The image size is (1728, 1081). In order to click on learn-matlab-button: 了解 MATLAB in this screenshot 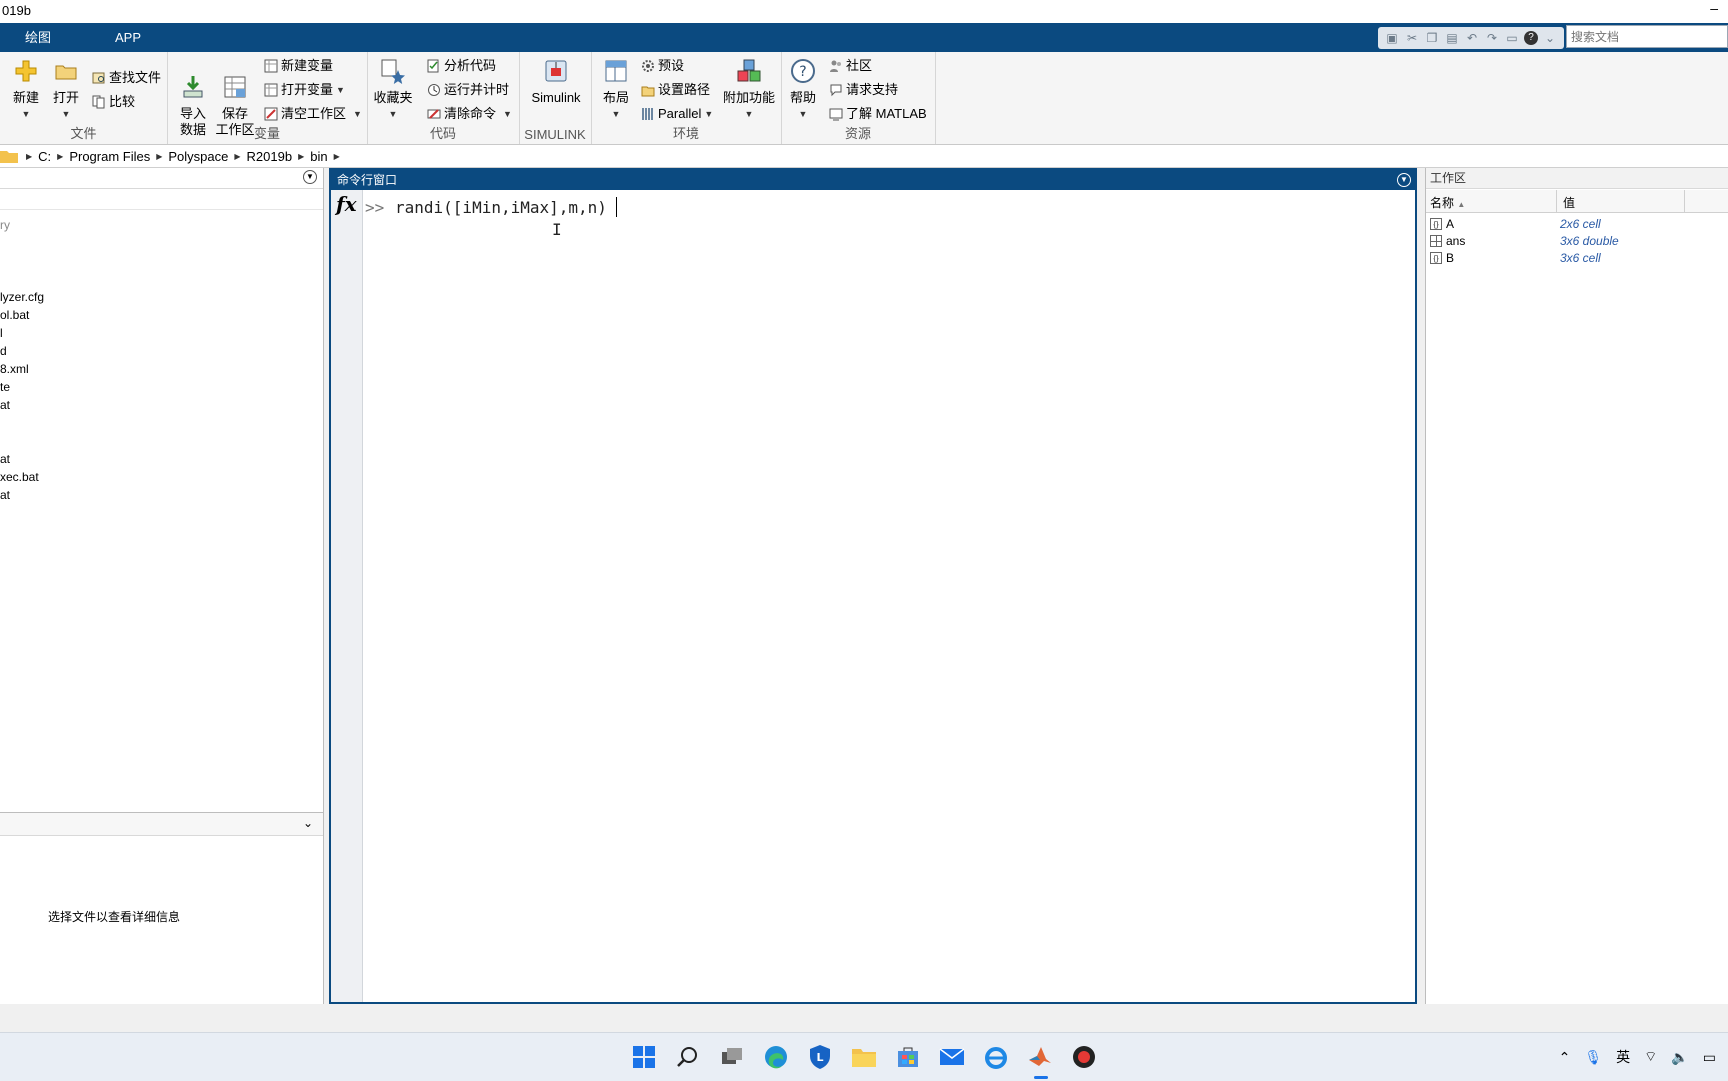, I will do `click(878, 114)`.